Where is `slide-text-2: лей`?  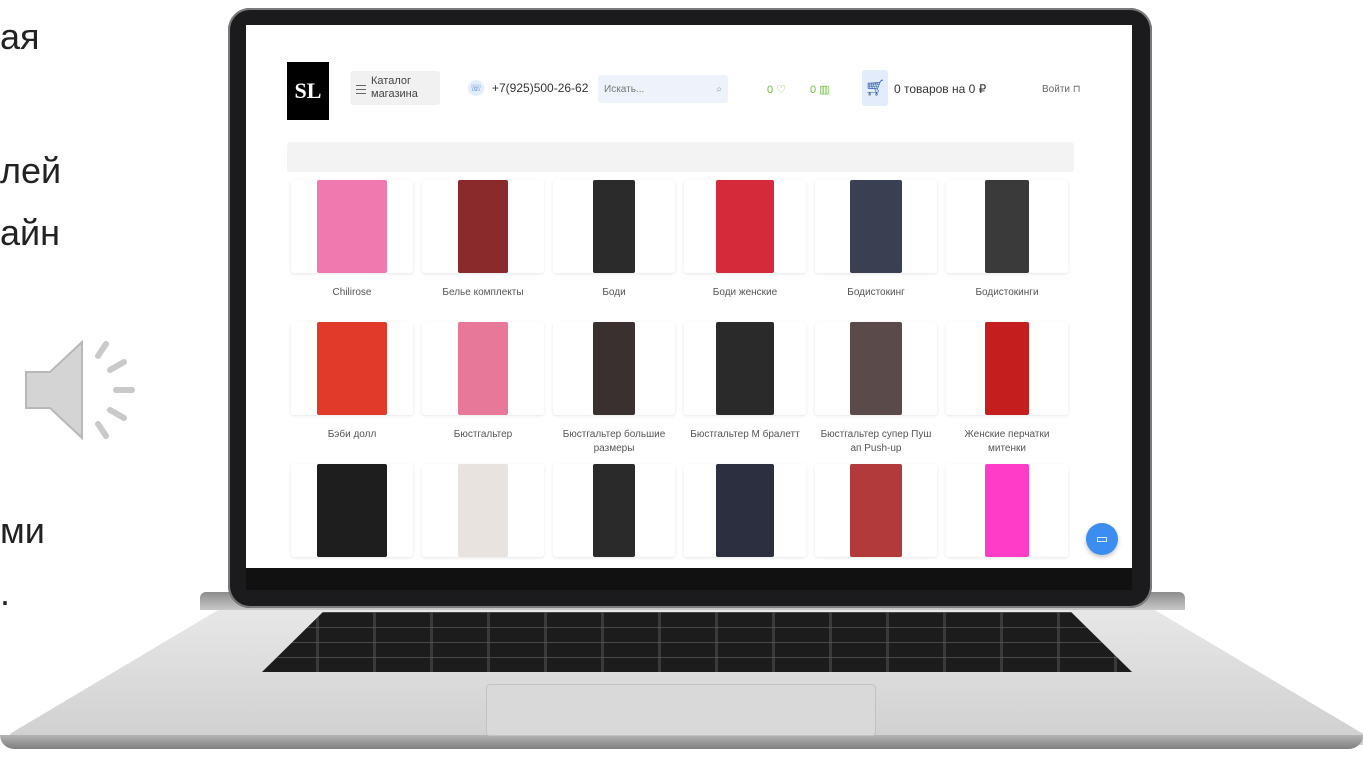 slide-text-2: лей is located at coordinates (31, 170).